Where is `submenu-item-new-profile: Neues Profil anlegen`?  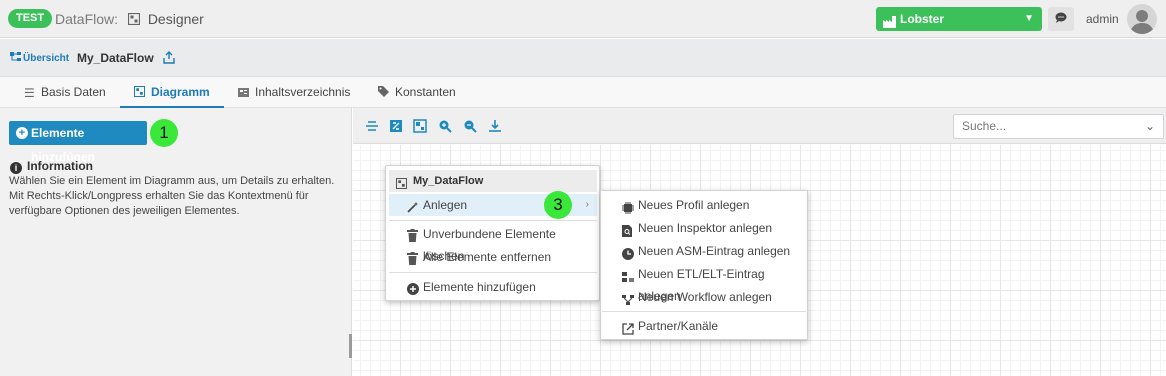
submenu-item-new-profile: Neues Profil anlegen is located at coordinates (704, 205).